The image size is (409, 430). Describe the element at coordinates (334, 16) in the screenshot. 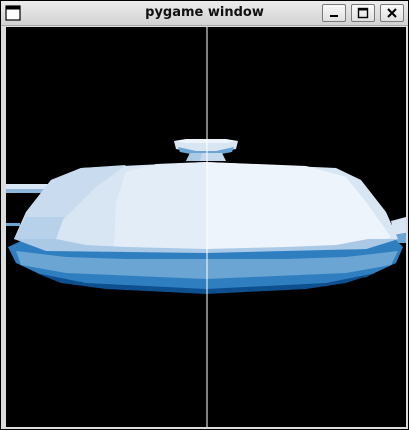

I see `minimize-icon` at that location.